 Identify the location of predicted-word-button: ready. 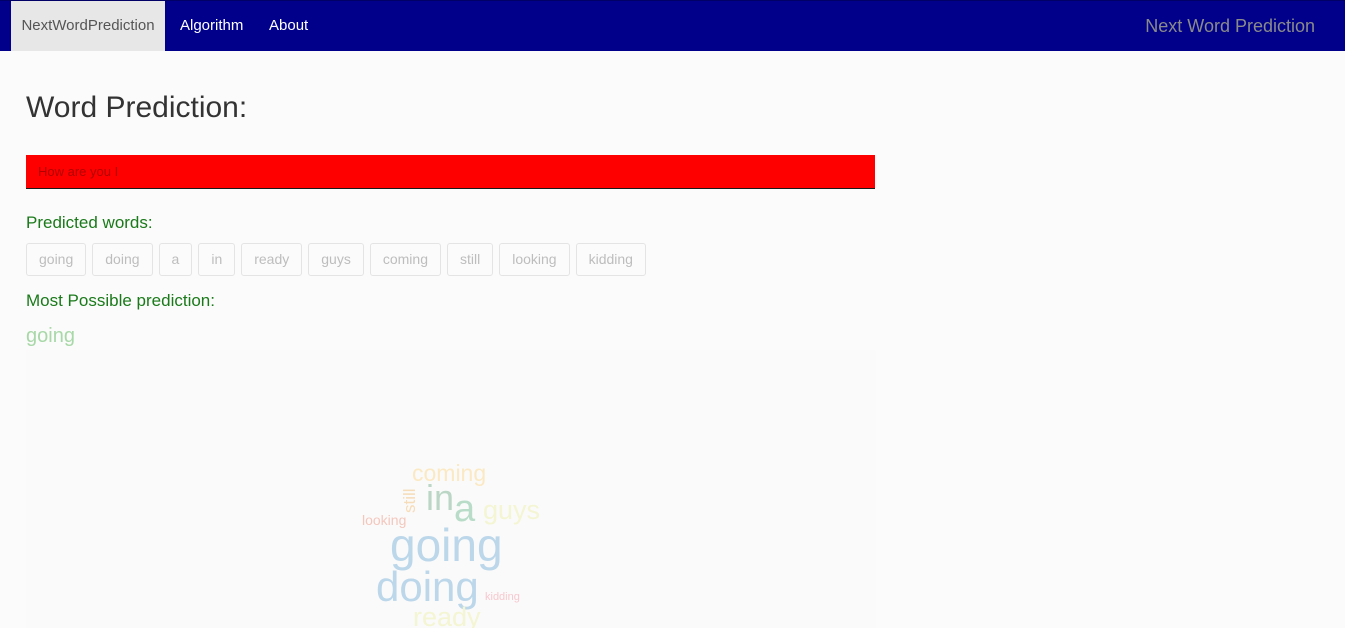
(272, 259).